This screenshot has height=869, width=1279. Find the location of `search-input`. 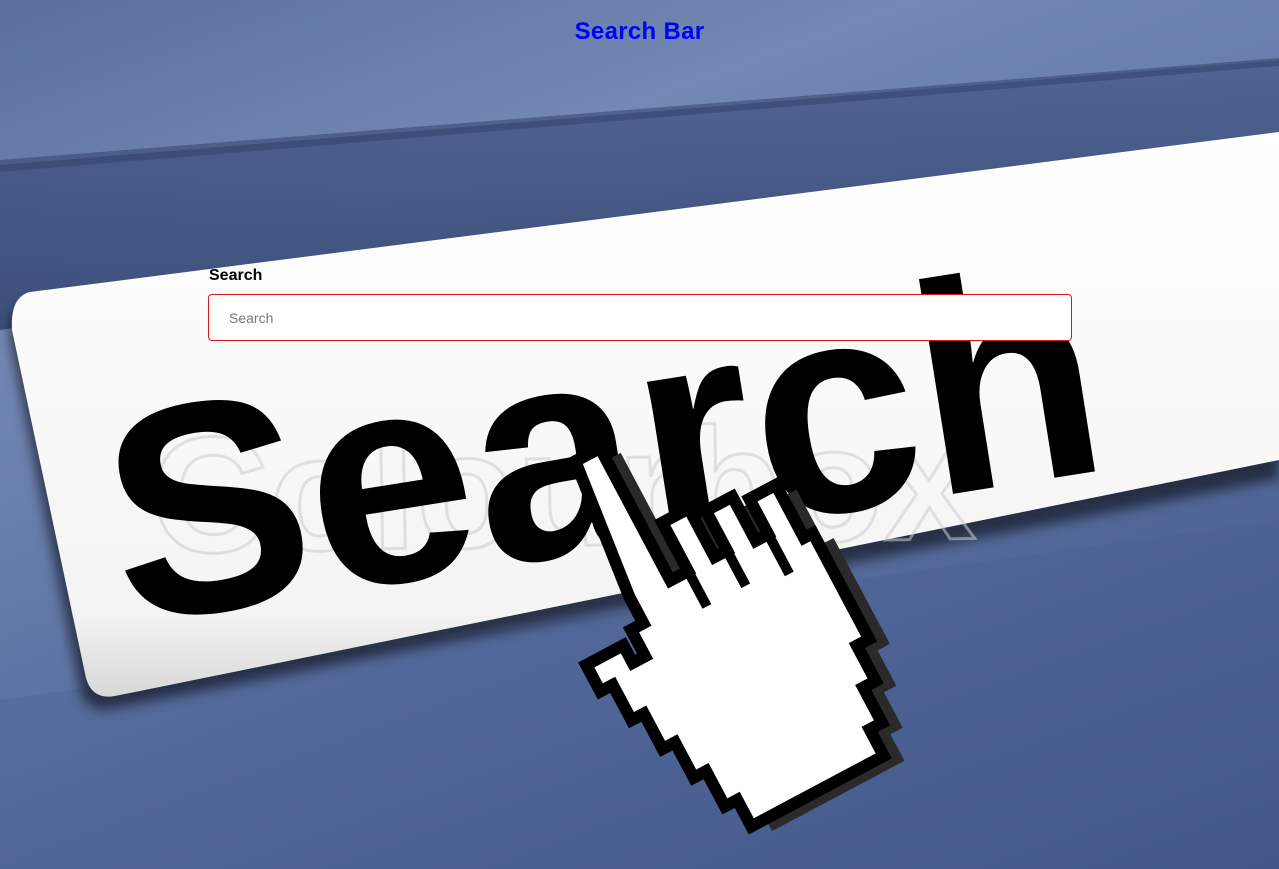

search-input is located at coordinates (640, 317).